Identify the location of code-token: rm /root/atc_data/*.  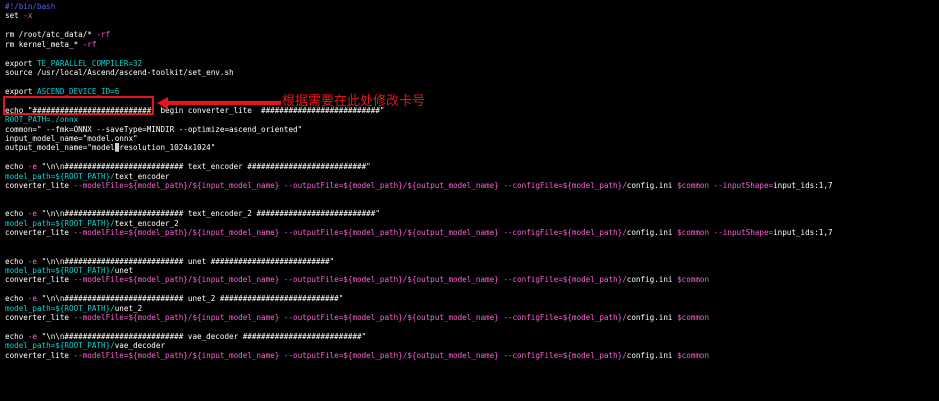
(51, 35).